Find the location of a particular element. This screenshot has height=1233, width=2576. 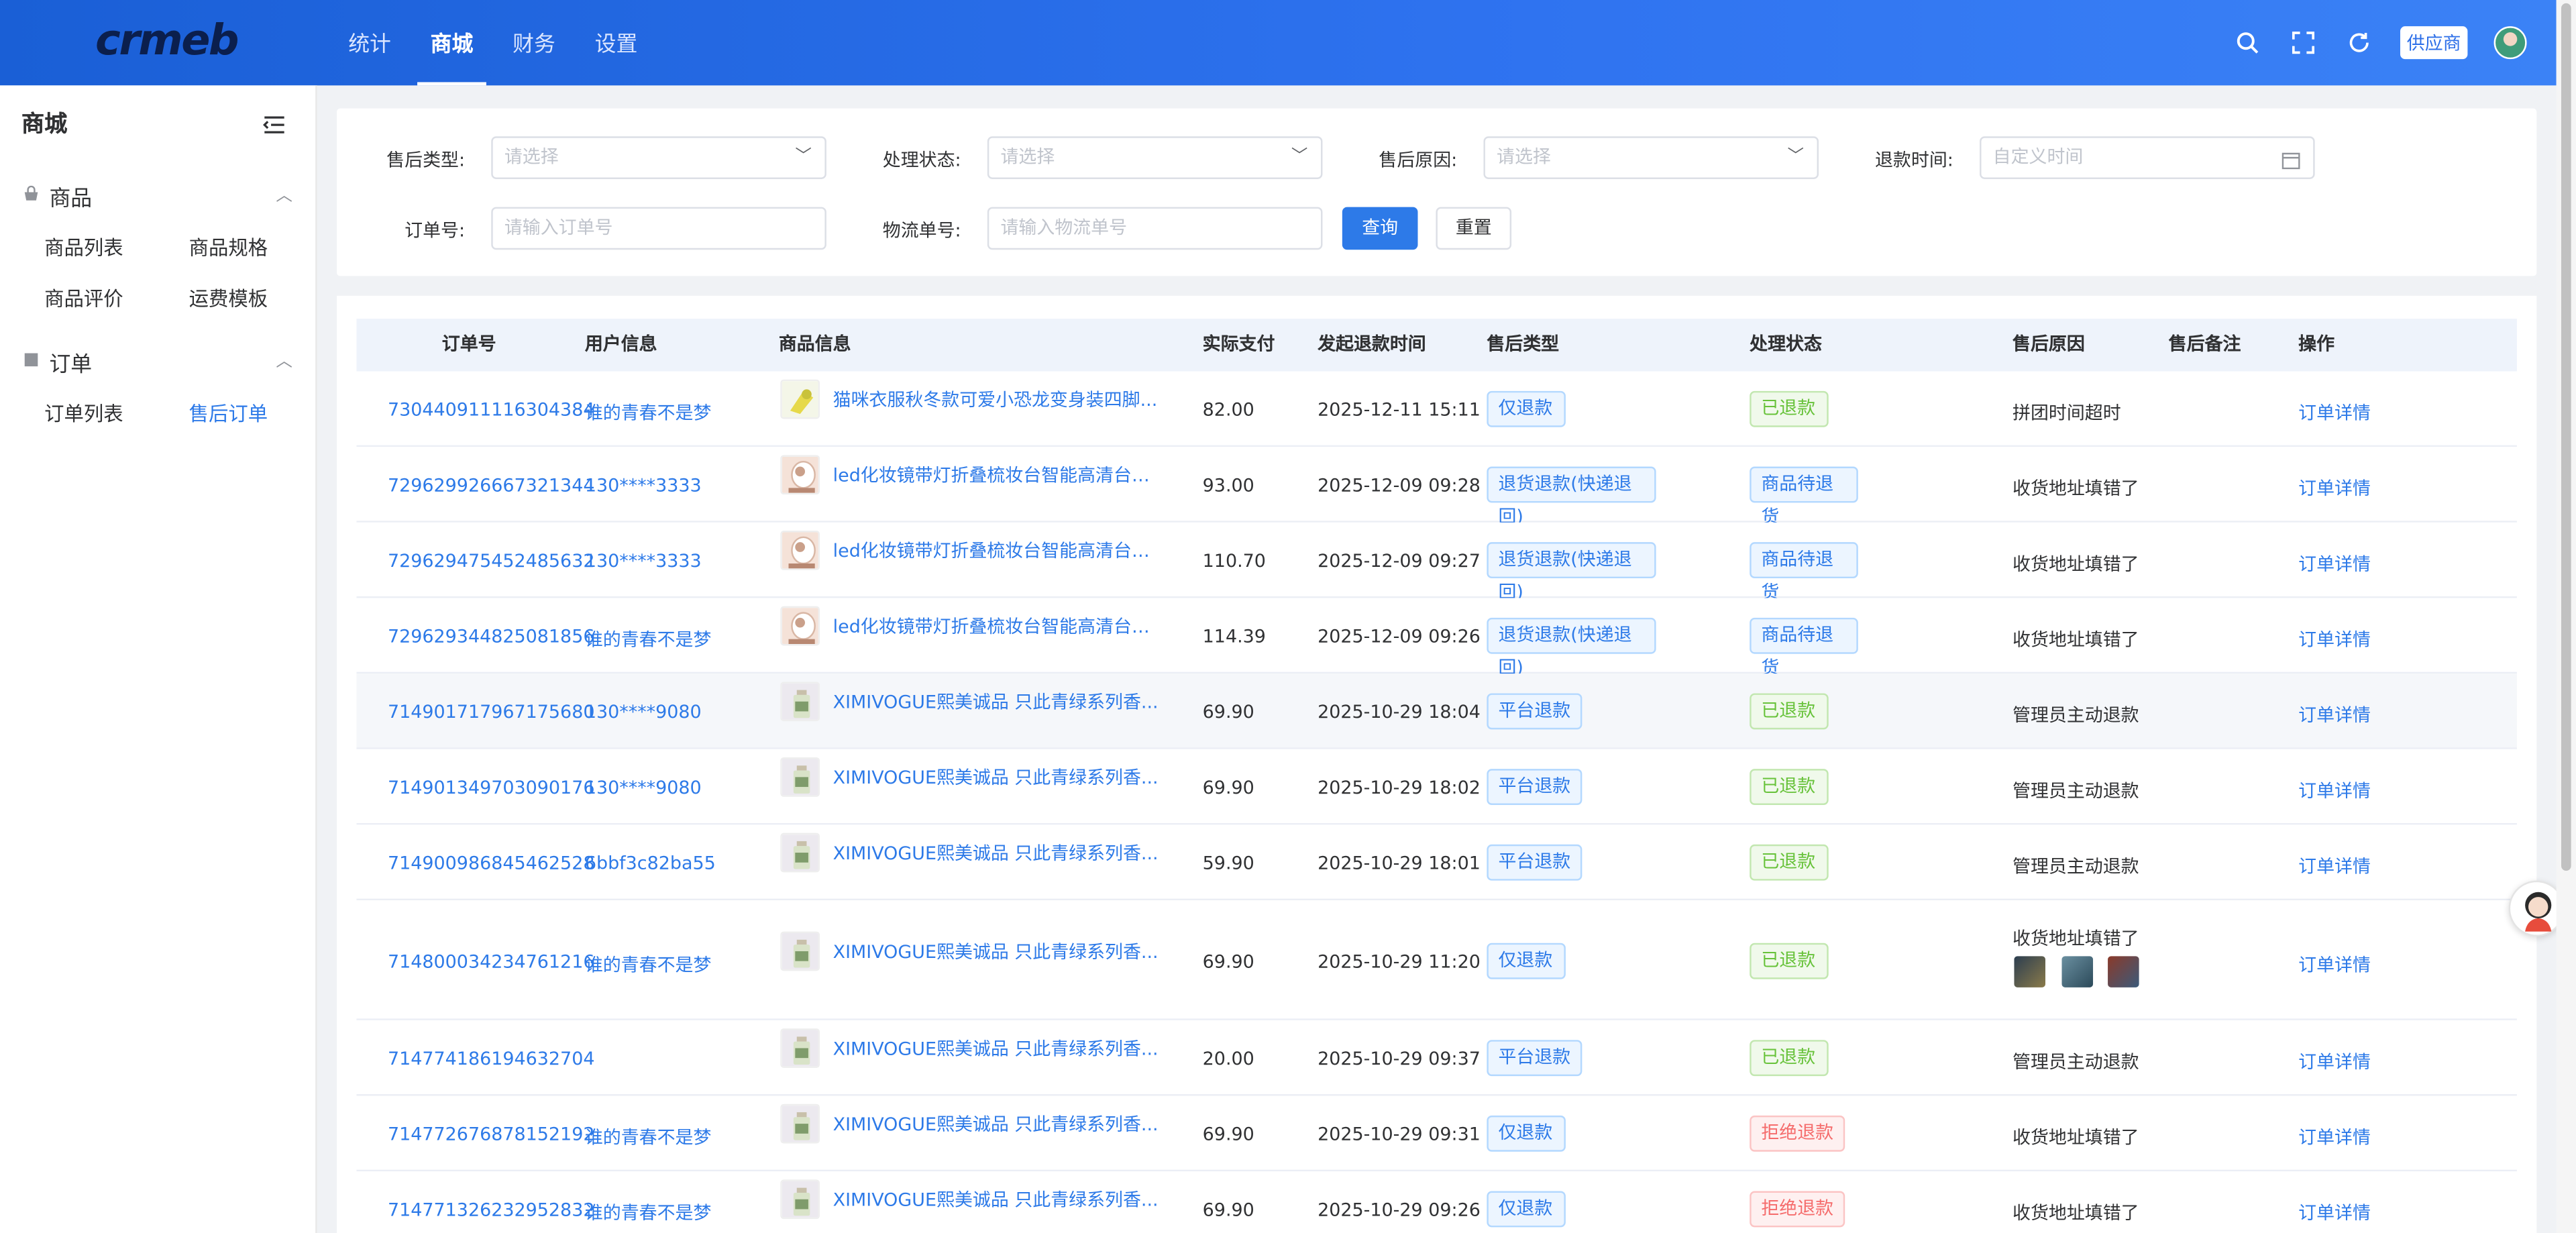

after-sales-reason-select: 请选择 ﹀ is located at coordinates (1651, 158).